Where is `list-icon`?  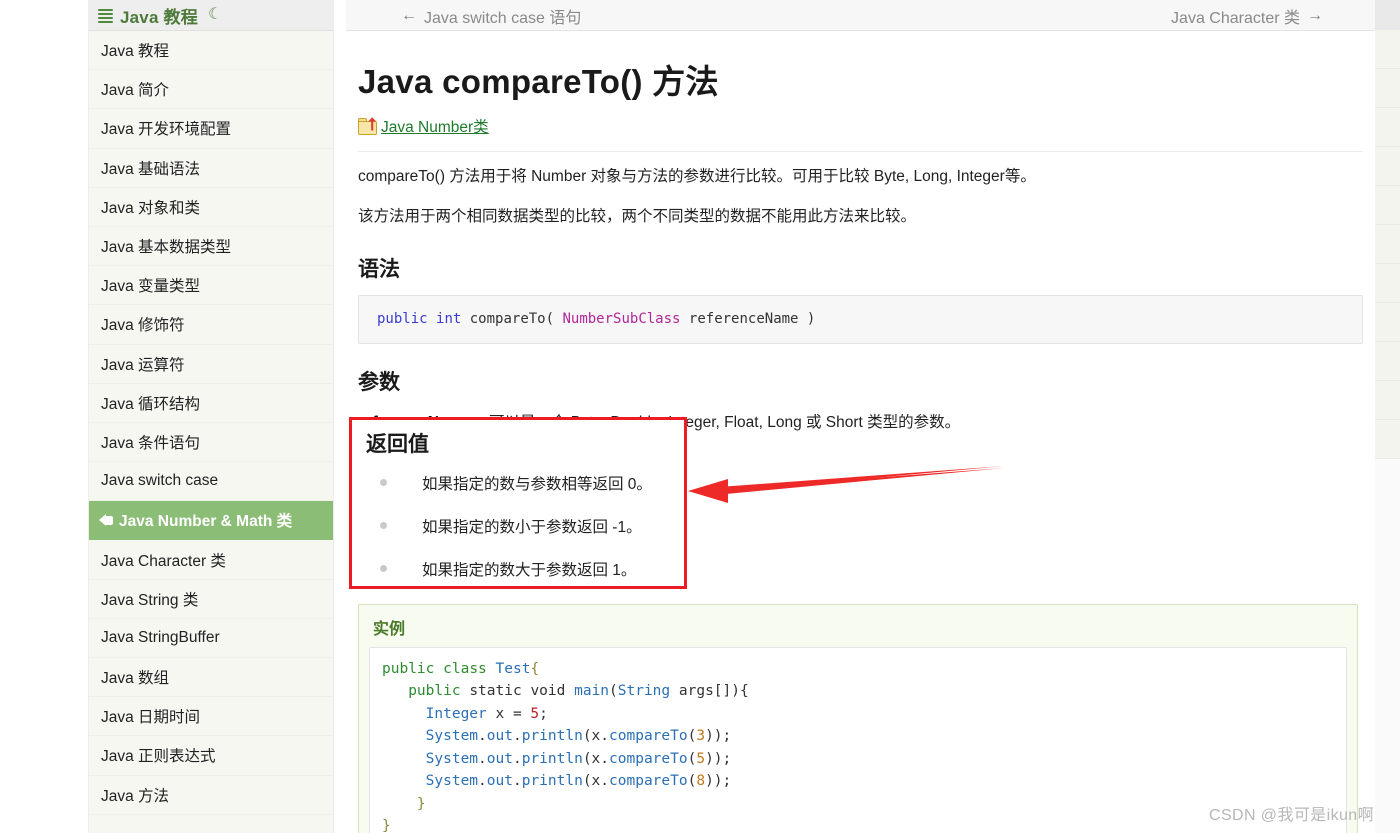
list-icon is located at coordinates (105, 15).